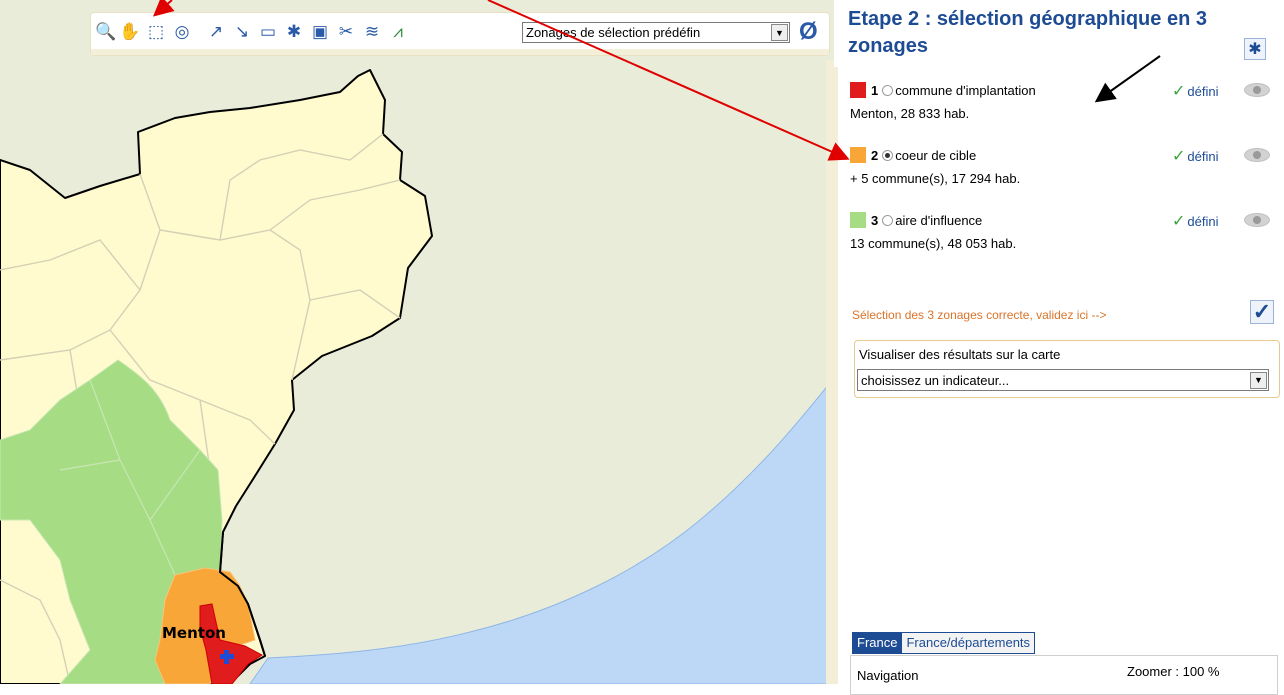 The image size is (1284, 695). What do you see at coordinates (398, 32) in the screenshot?
I see `road-icon: ⩘` at bounding box center [398, 32].